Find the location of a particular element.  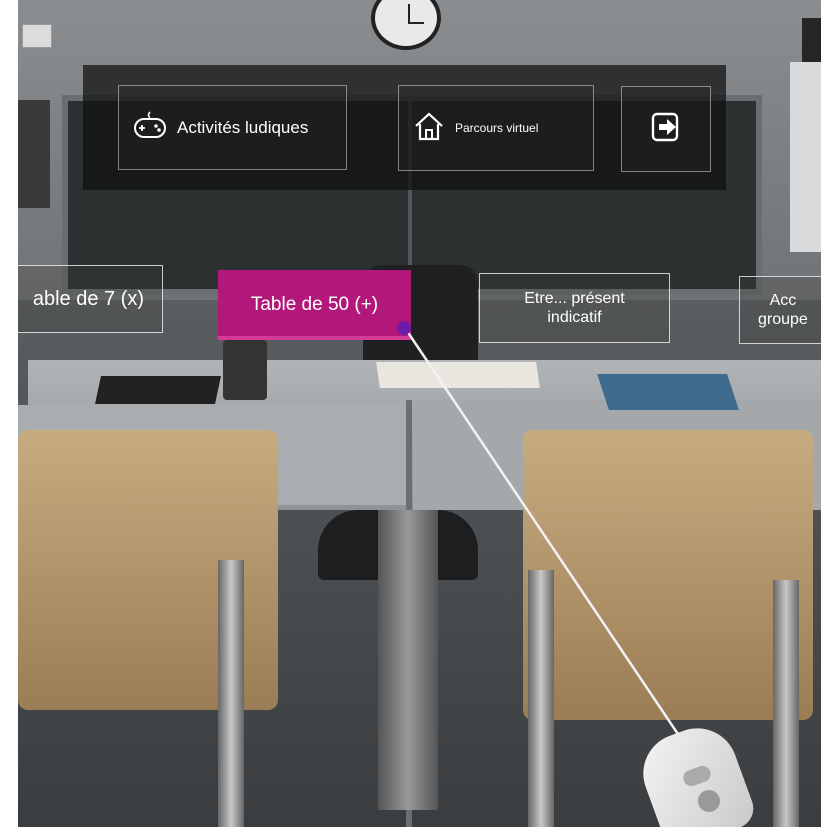

pointer-cursor-dot is located at coordinates (404, 328).